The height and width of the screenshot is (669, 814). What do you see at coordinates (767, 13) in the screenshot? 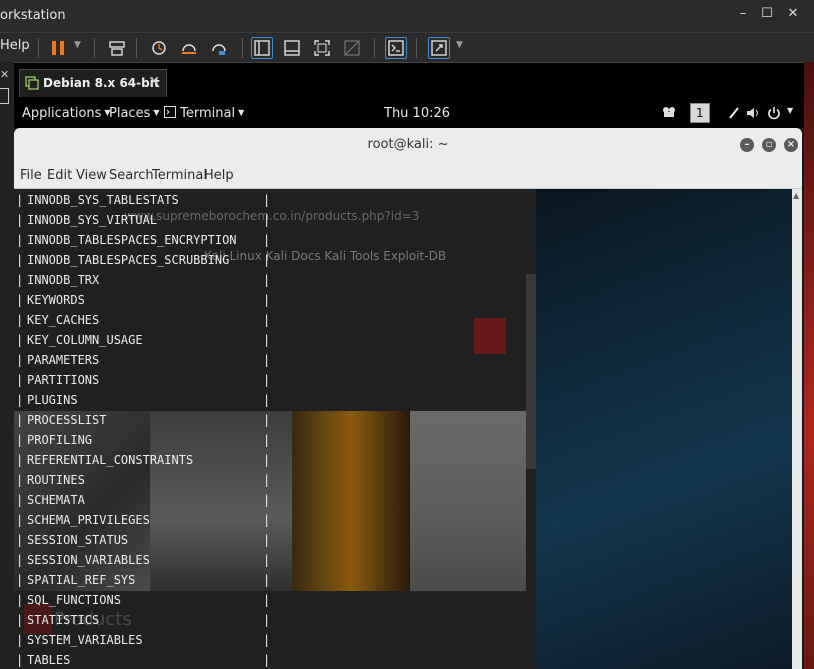
I see `maximize-button: ☐` at bounding box center [767, 13].